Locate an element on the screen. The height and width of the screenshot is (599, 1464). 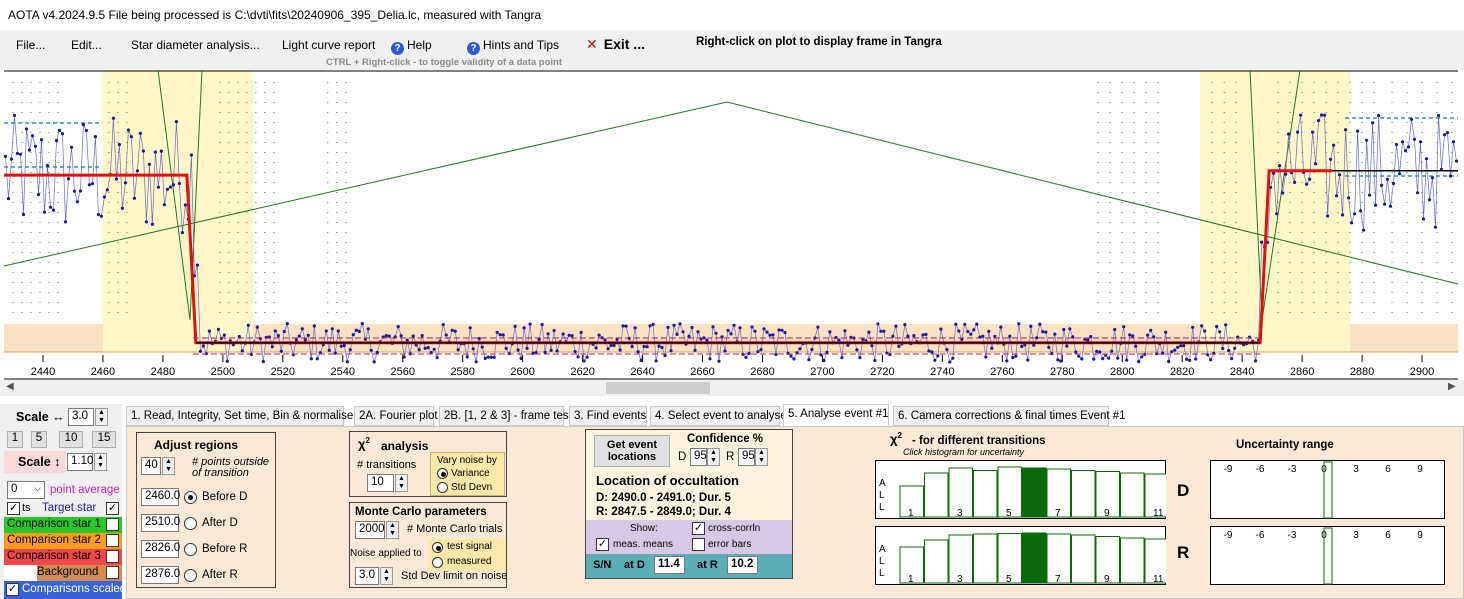
test-signal-radio is located at coordinates (437, 547).